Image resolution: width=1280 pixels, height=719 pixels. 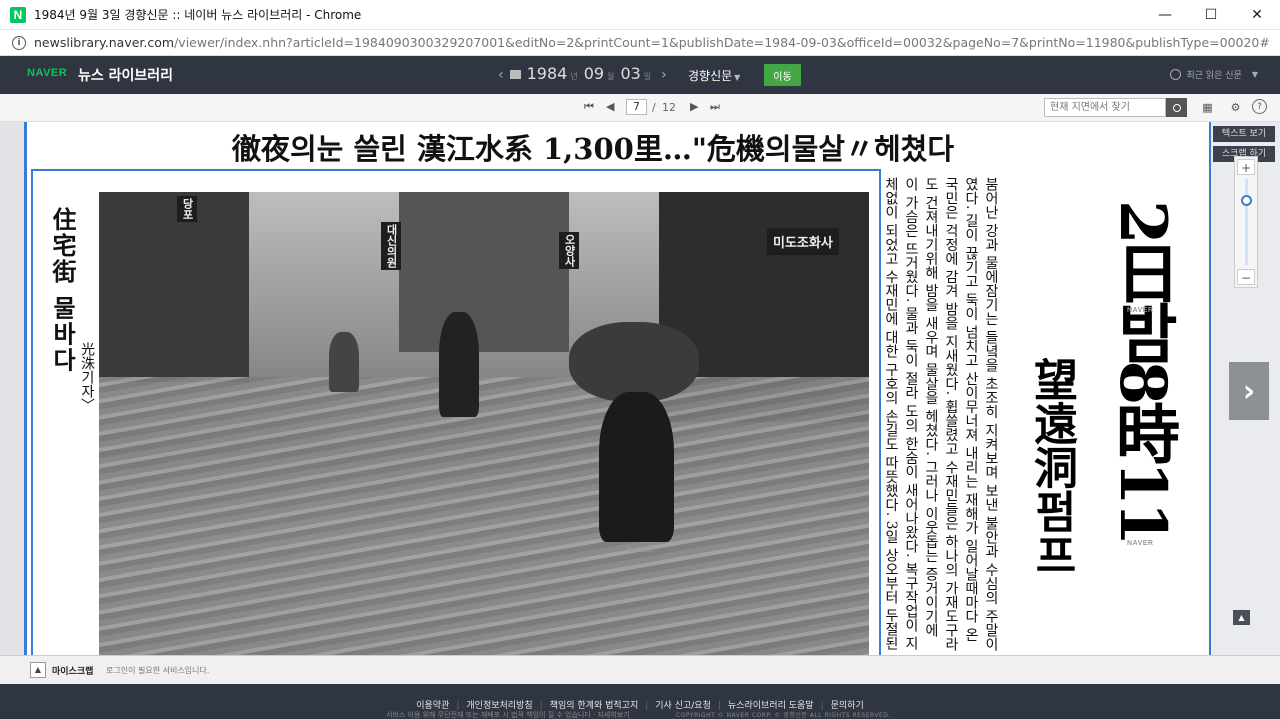 What do you see at coordinates (104, 42) in the screenshot?
I see `url-host: newslibrary.naver.com` at bounding box center [104, 42].